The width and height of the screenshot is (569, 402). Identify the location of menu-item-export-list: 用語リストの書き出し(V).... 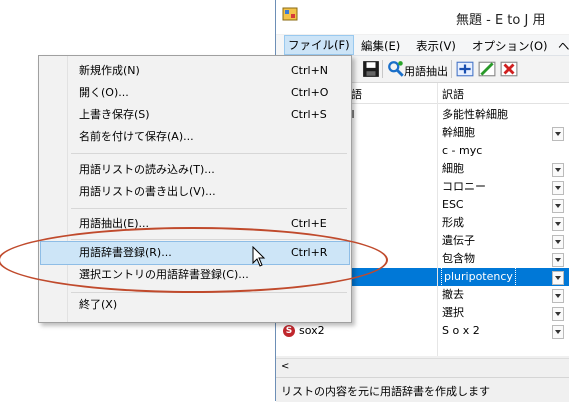
(195, 192).